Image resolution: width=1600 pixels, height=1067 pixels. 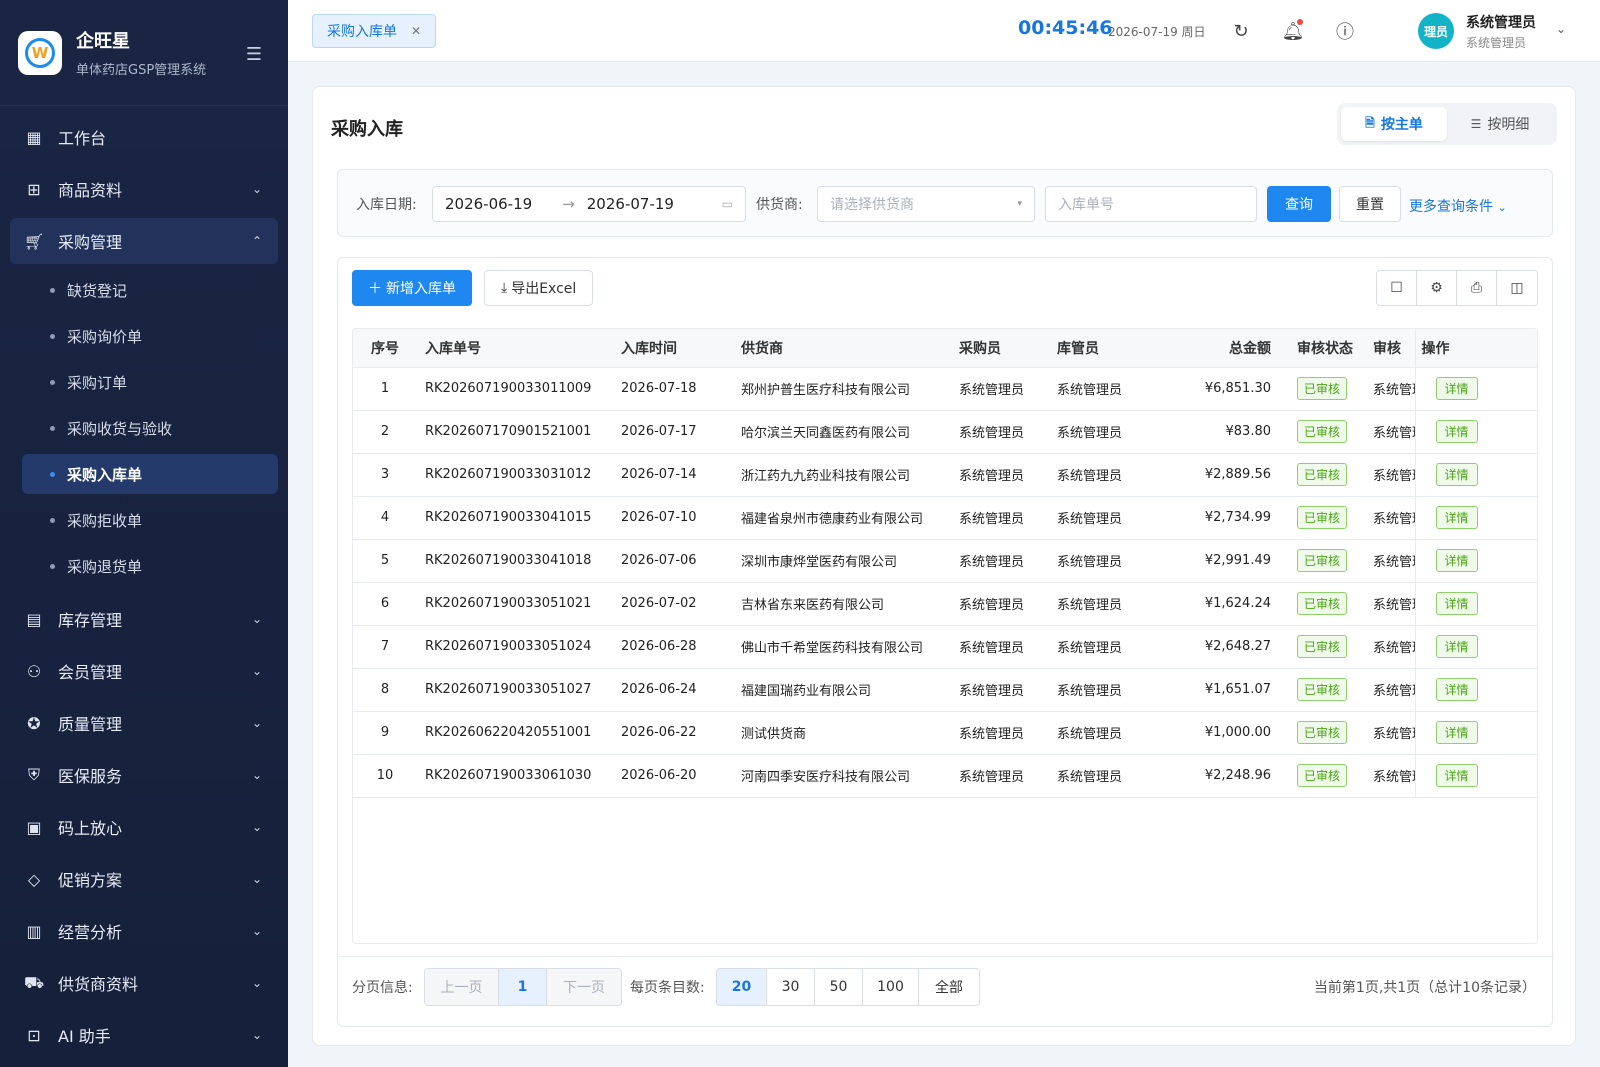 What do you see at coordinates (105, 520) in the screenshot?
I see `sub-item-label: 采购拒收单` at bounding box center [105, 520].